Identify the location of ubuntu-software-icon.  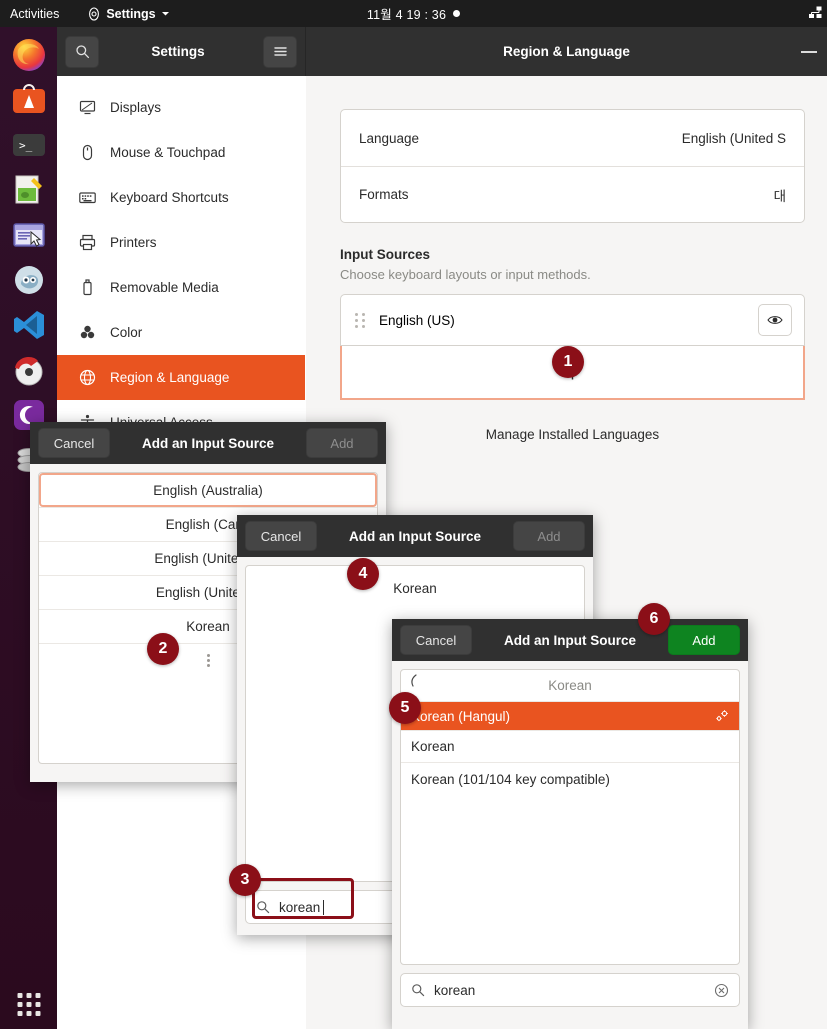
(28, 98).